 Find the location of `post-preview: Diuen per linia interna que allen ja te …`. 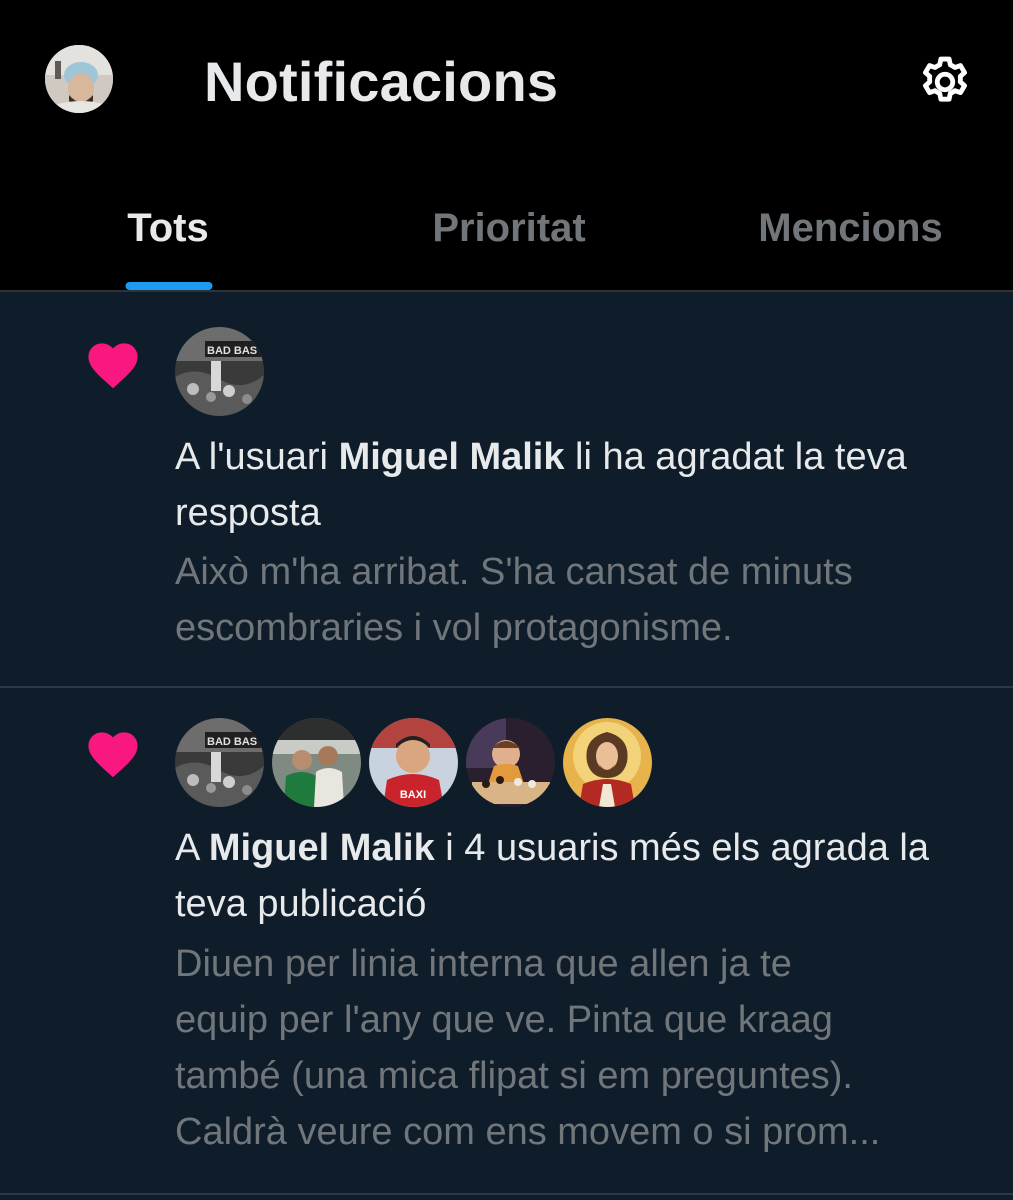

post-preview: Diuen per linia interna que allen ja te … is located at coordinates (575, 1048).